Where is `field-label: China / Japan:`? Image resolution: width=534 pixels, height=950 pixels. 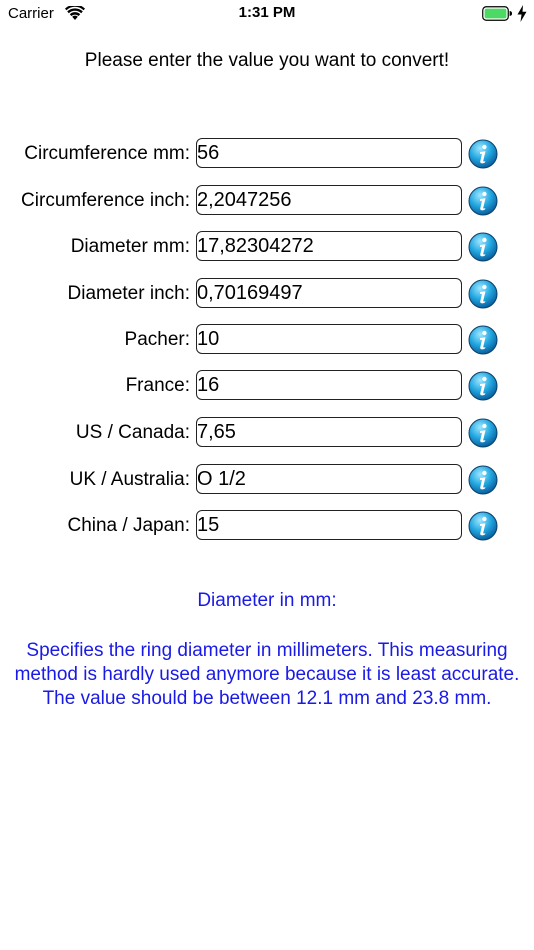 field-label: China / Japan: is located at coordinates (128, 525).